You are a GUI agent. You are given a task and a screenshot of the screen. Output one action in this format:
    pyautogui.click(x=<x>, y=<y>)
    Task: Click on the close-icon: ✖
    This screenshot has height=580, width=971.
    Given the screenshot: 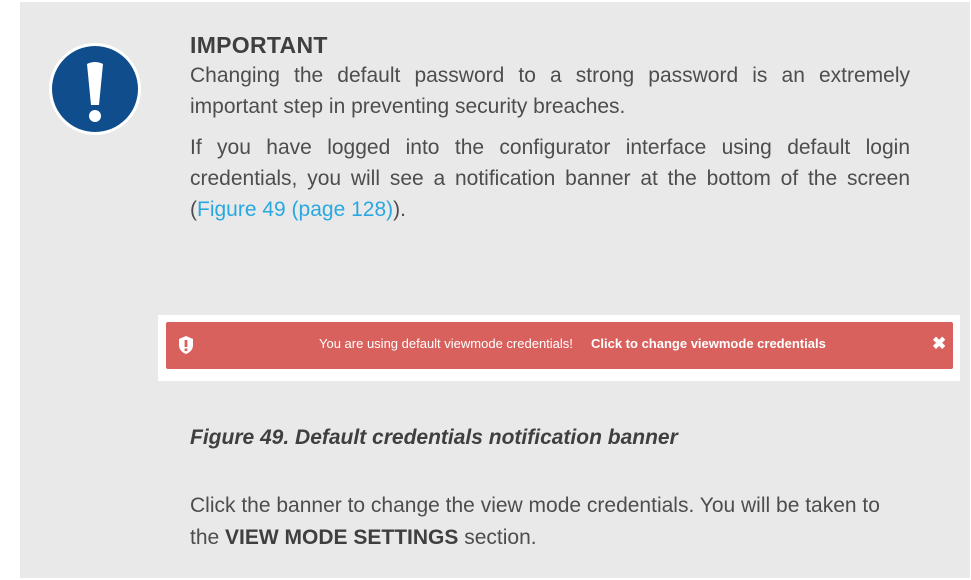 What is the action you would take?
    pyautogui.click(x=939, y=344)
    